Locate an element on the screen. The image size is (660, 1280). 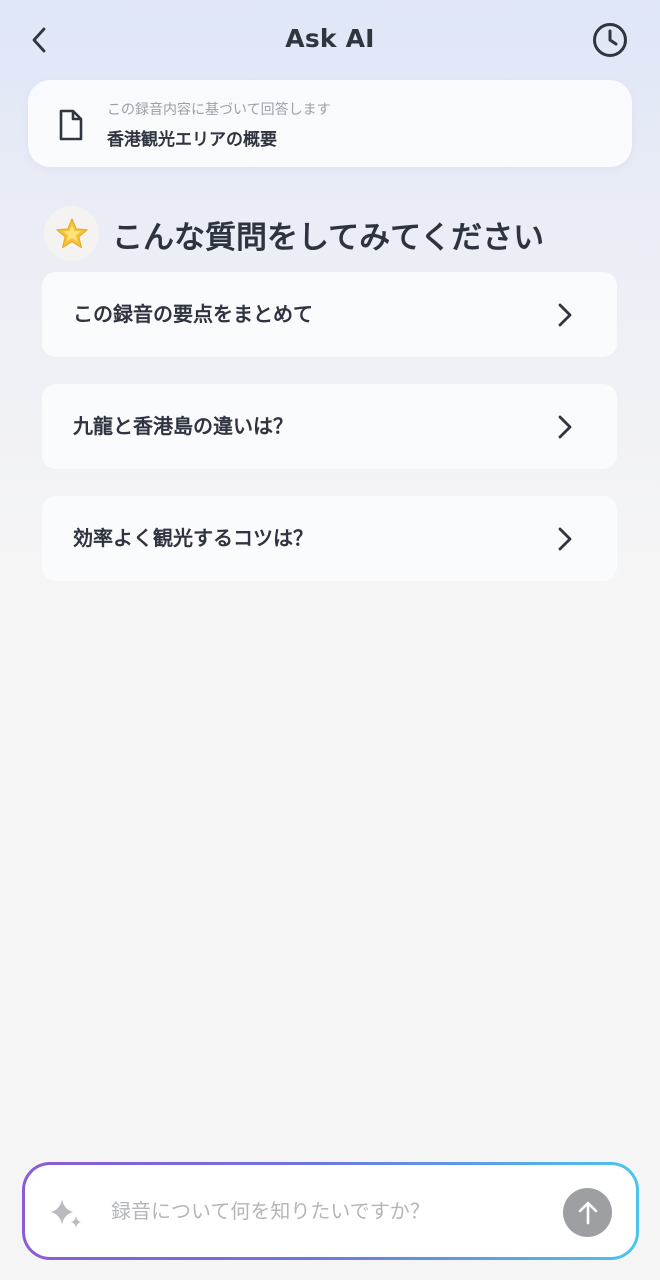
clock-icon is located at coordinates (610, 40).